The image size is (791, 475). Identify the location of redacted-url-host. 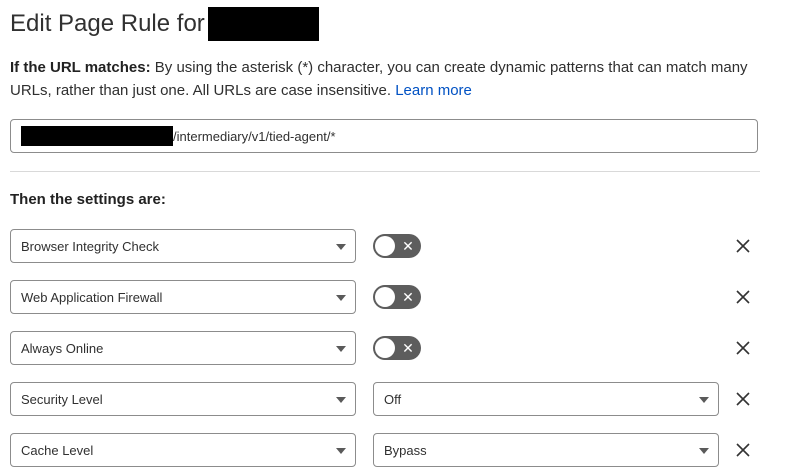
(97, 136).